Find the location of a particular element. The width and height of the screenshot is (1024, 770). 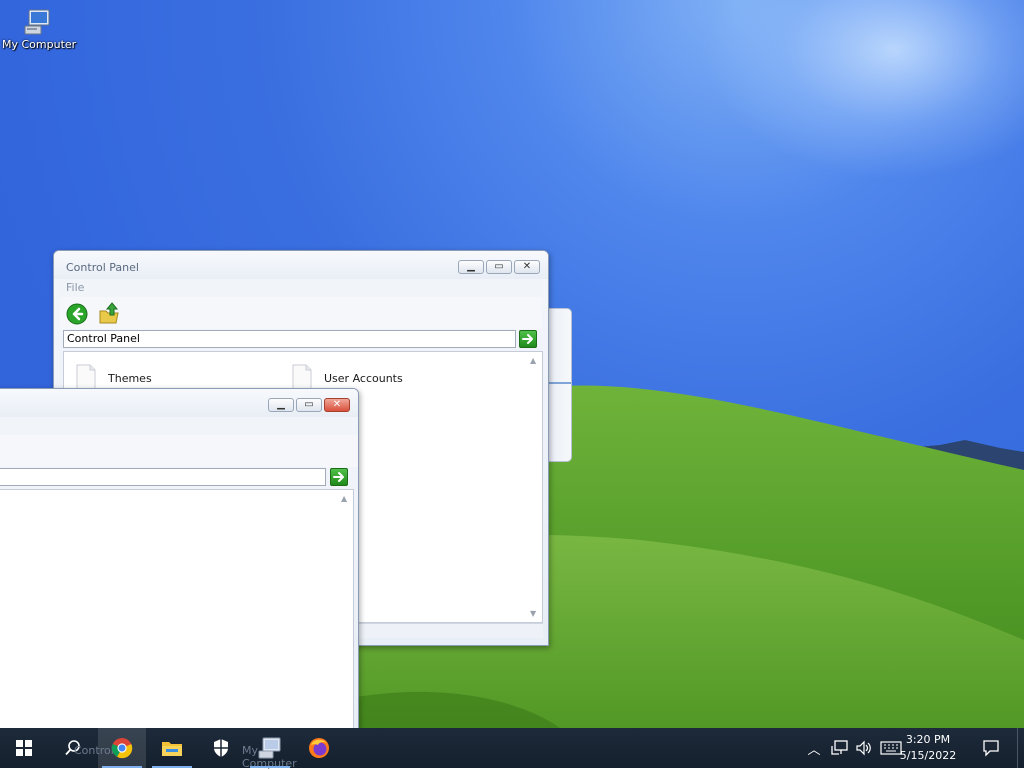

taskbar-file-explorer-button is located at coordinates (172, 748).